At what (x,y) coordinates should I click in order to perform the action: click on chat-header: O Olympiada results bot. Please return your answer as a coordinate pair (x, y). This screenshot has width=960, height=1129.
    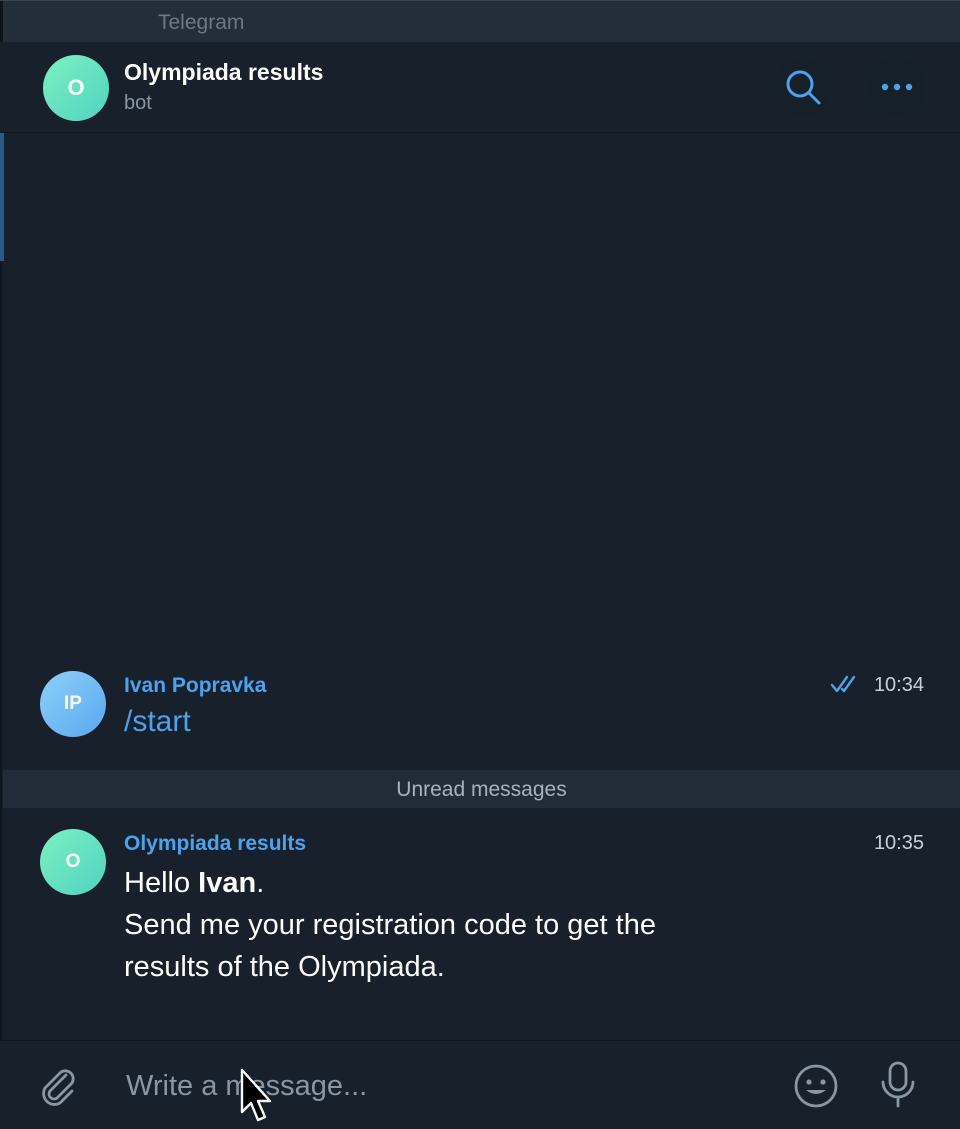
    Looking at the image, I should click on (480, 87).